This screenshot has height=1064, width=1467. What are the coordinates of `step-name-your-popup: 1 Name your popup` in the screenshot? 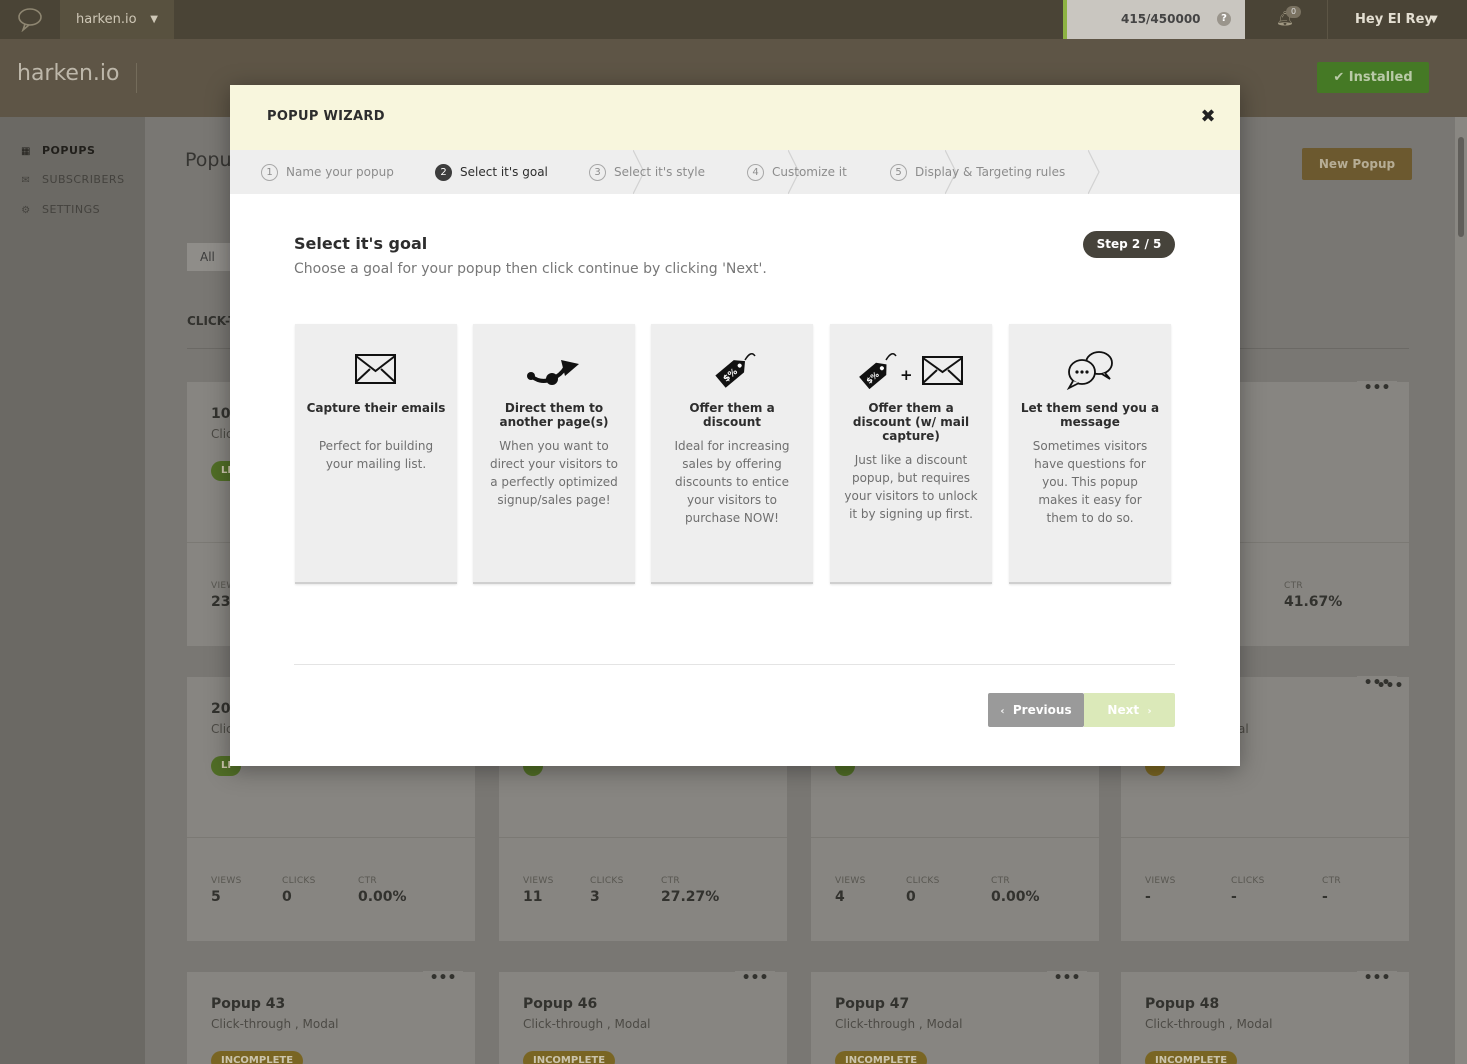 It's located at (327, 172).